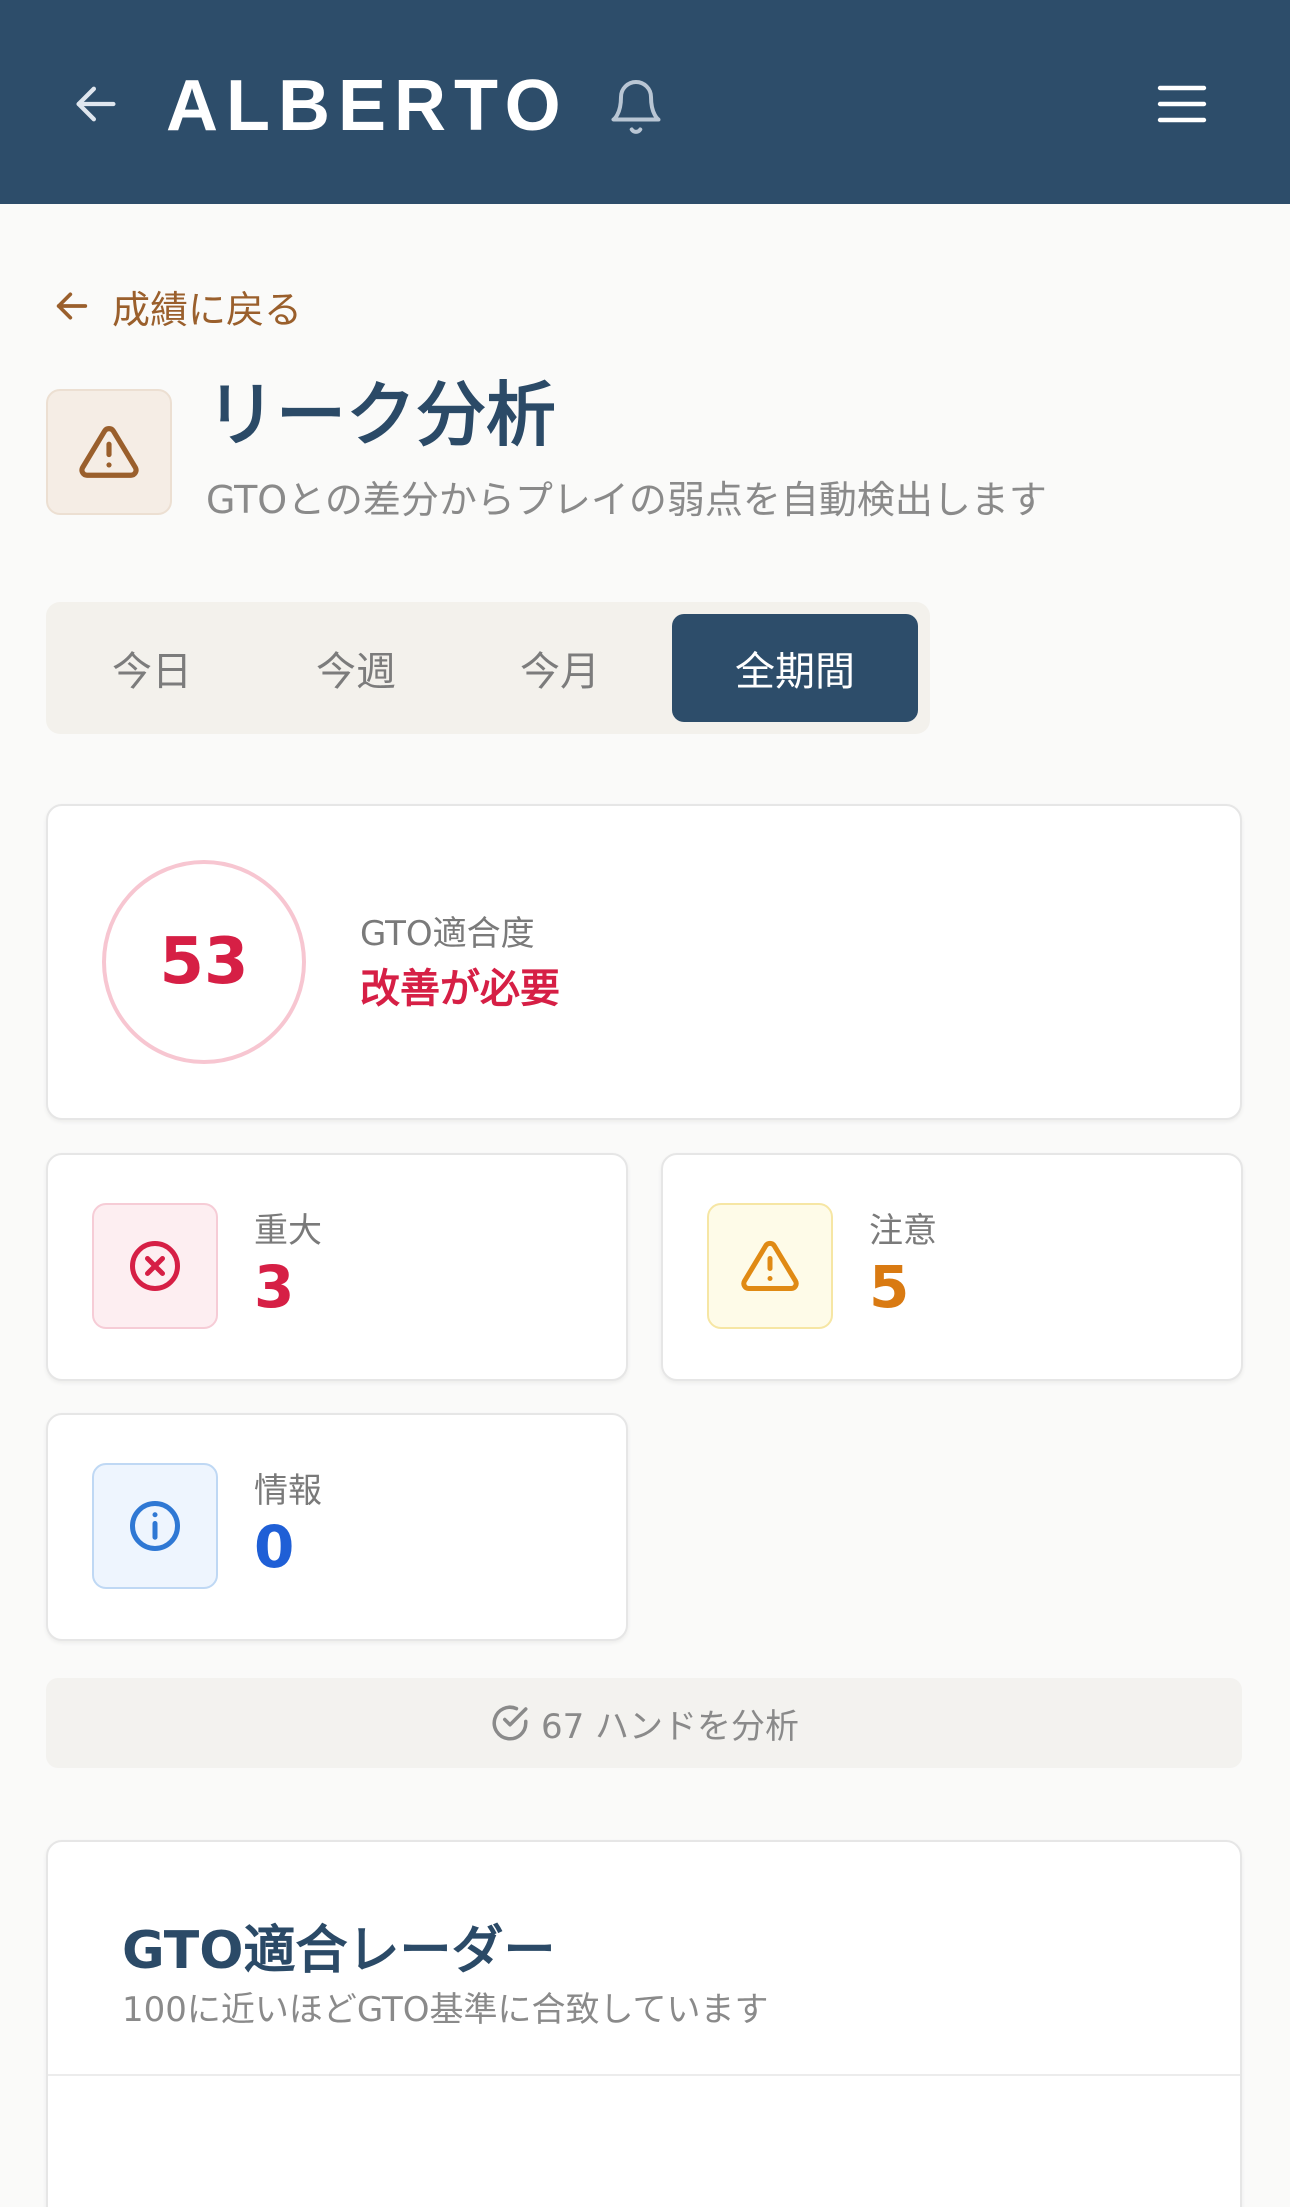 This screenshot has width=1290, height=2207. Describe the element at coordinates (337, 1527) in the screenshot. I see `info-stat-card: 情報 0` at that location.